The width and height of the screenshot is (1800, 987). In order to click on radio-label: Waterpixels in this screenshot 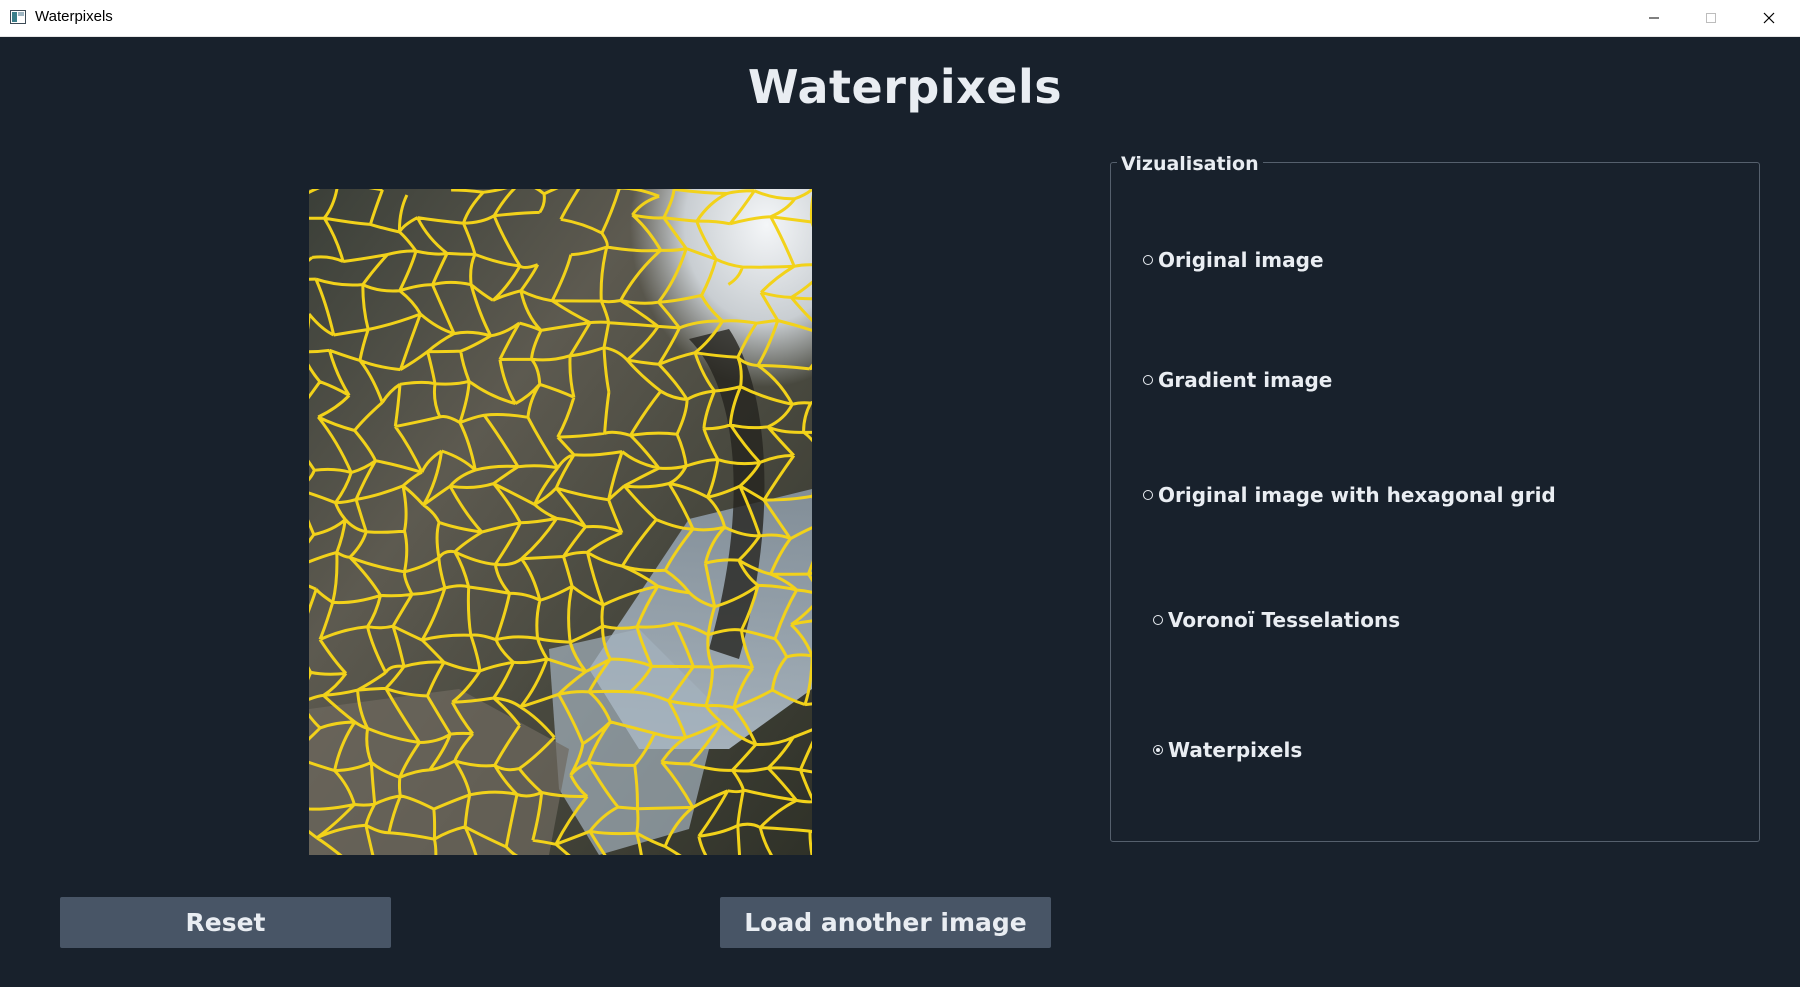, I will do `click(1235, 750)`.